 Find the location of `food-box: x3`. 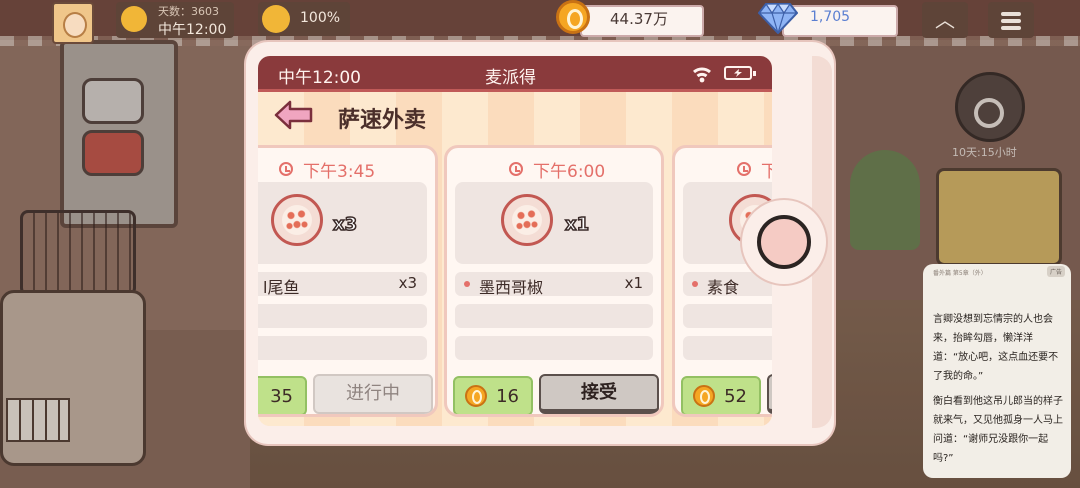

food-box: x3 is located at coordinates (342, 223).